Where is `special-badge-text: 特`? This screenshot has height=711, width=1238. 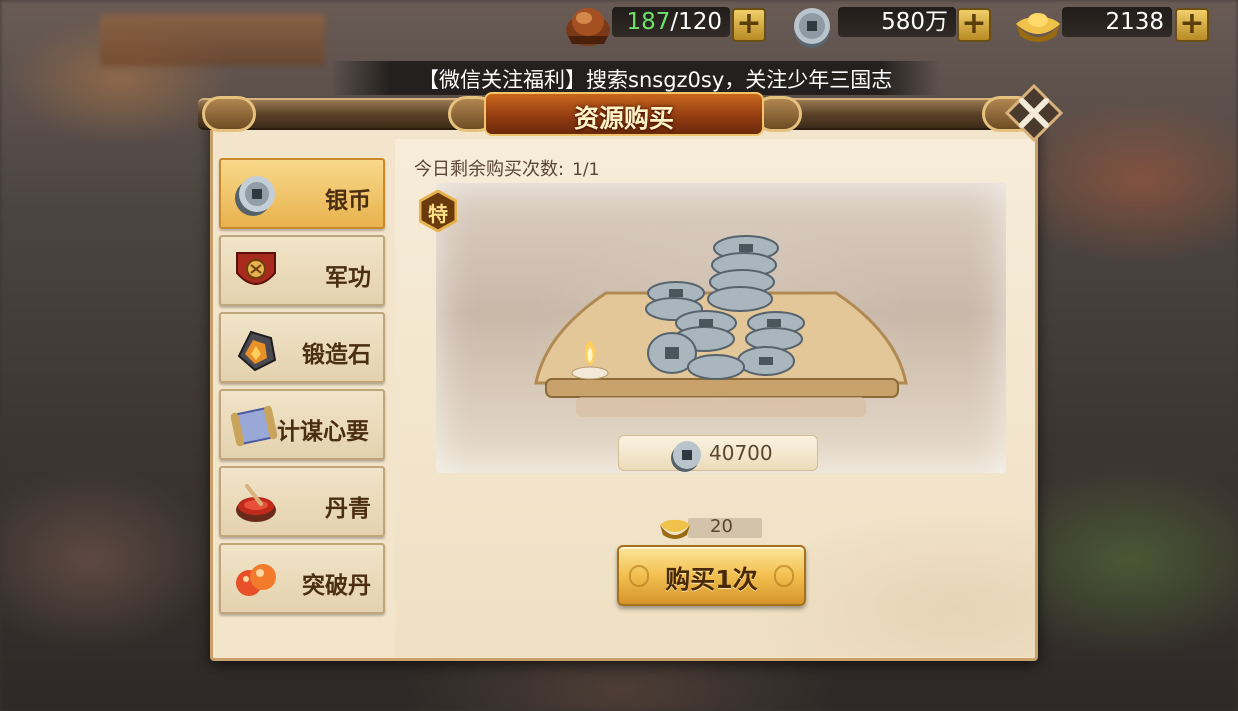 special-badge-text: 特 is located at coordinates (438, 214).